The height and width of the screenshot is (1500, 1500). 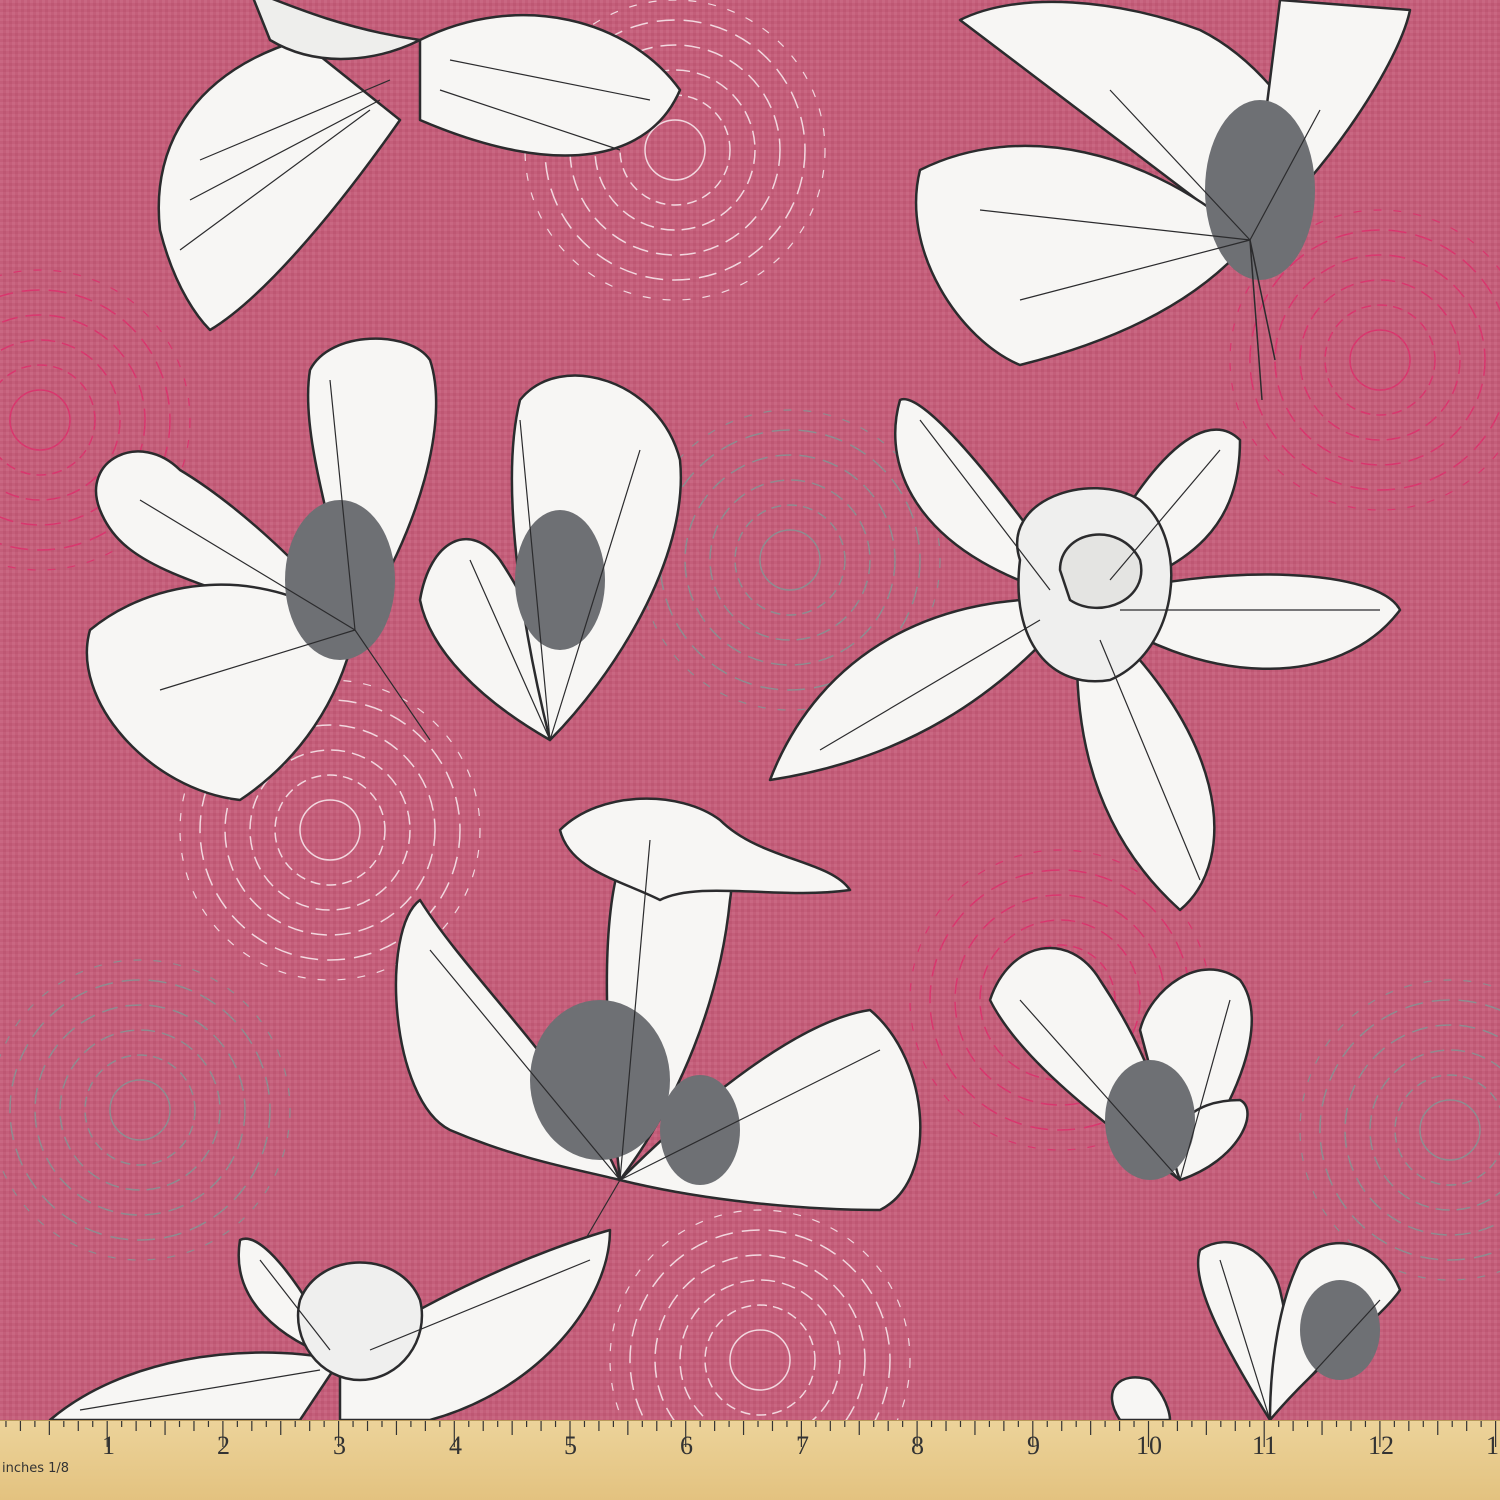 What do you see at coordinates (339, 1445) in the screenshot?
I see `ruler-number: 3` at bounding box center [339, 1445].